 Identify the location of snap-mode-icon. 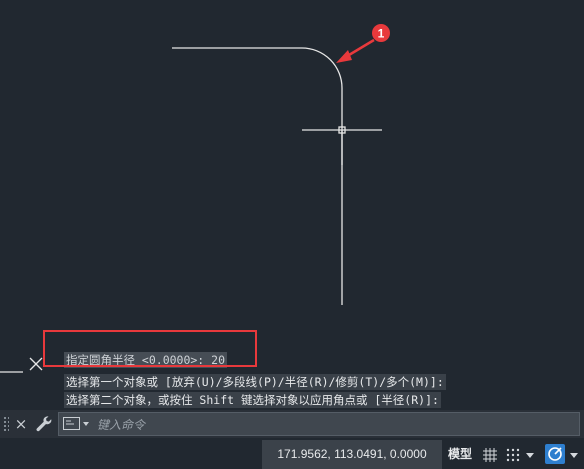
(513, 455).